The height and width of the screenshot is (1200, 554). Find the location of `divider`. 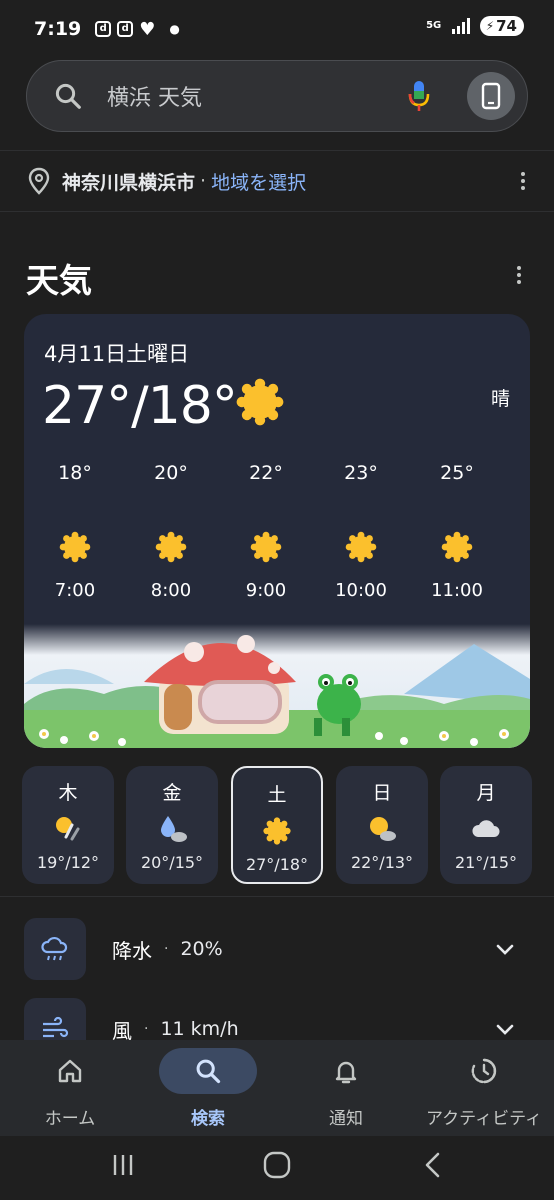

divider is located at coordinates (277, 896).